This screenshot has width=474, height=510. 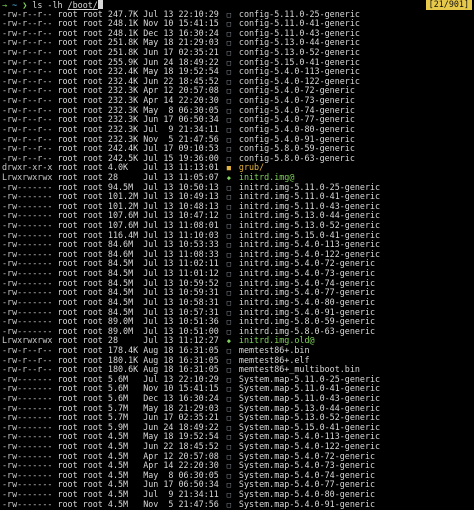 I want to click on file-name: initrd.img-5.4.0-80-generic, so click(x=307, y=301).